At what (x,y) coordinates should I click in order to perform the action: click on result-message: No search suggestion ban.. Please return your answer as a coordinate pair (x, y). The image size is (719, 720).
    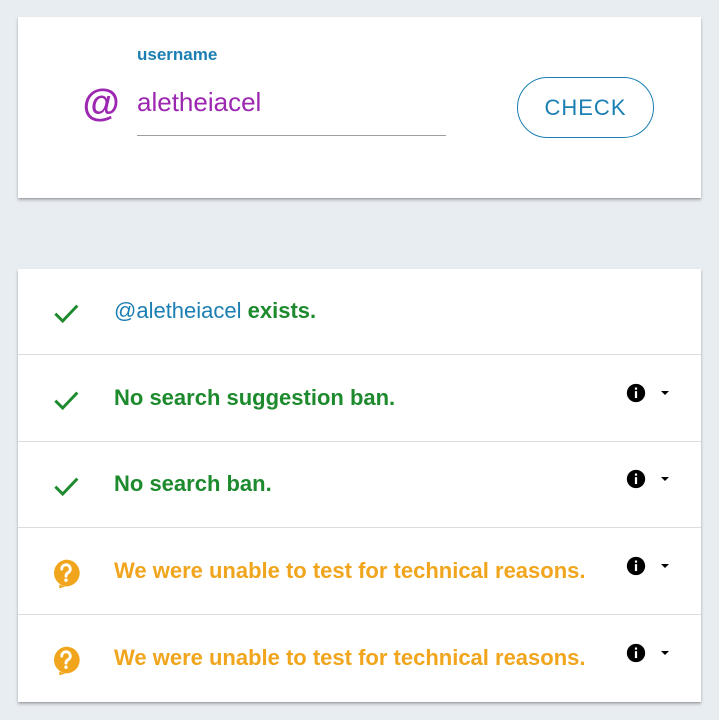
    Looking at the image, I should click on (255, 397).